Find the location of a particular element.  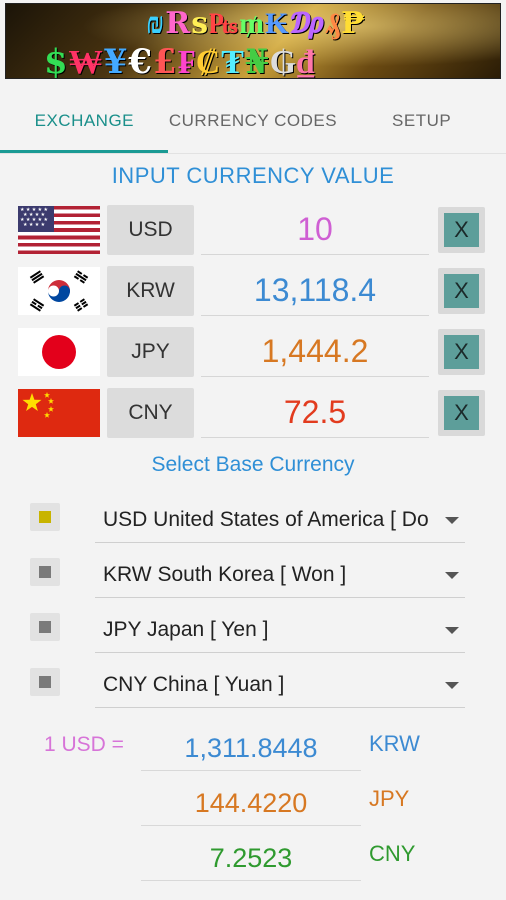

tab-setup: SETUP is located at coordinates (421, 121).